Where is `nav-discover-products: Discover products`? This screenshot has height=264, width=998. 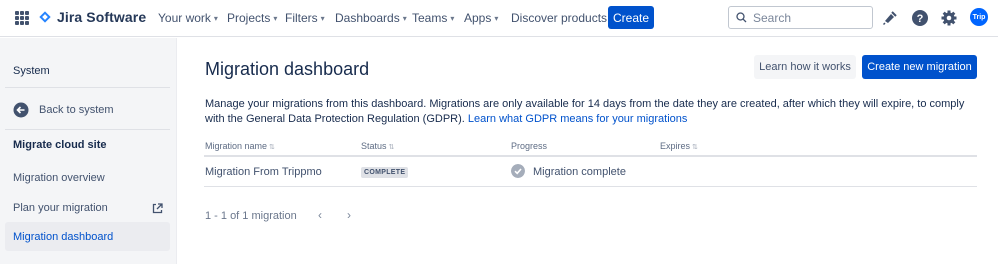 nav-discover-products: Discover products is located at coordinates (559, 18).